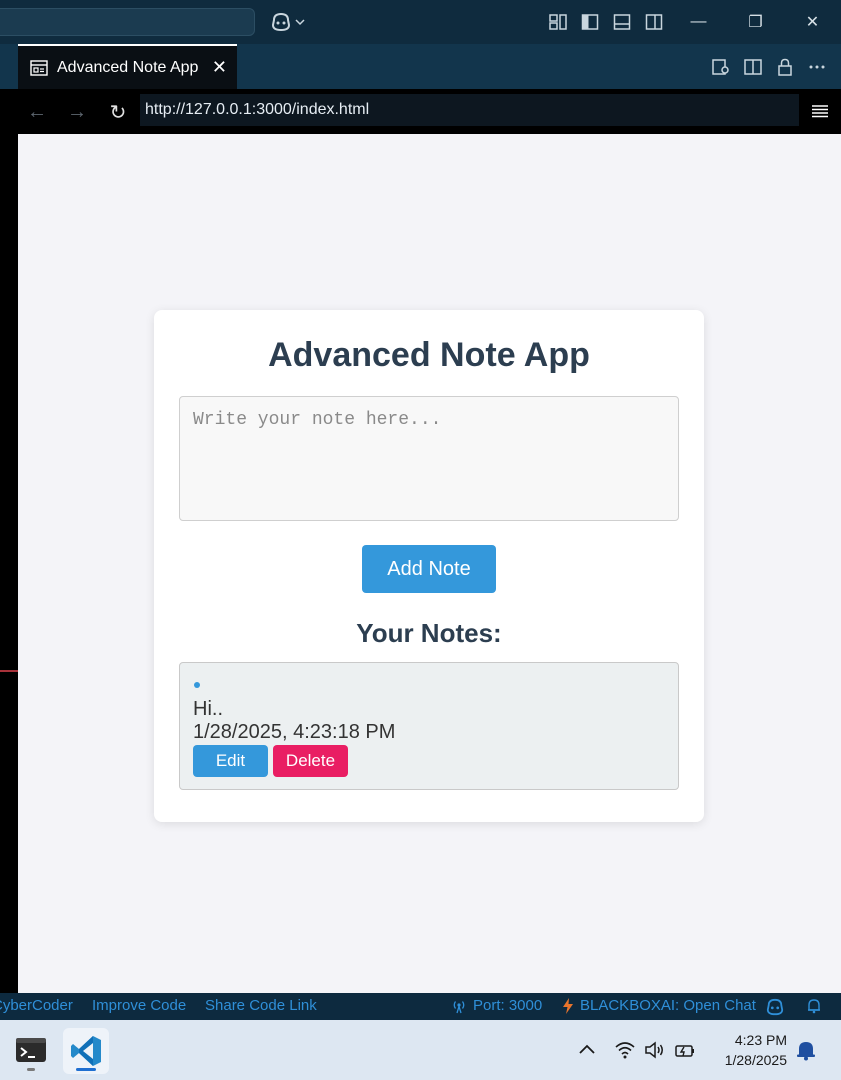 This screenshot has width=841, height=1080. I want to click on tab-advanced-note-app: Advanced Note App ✕, so click(127, 66).